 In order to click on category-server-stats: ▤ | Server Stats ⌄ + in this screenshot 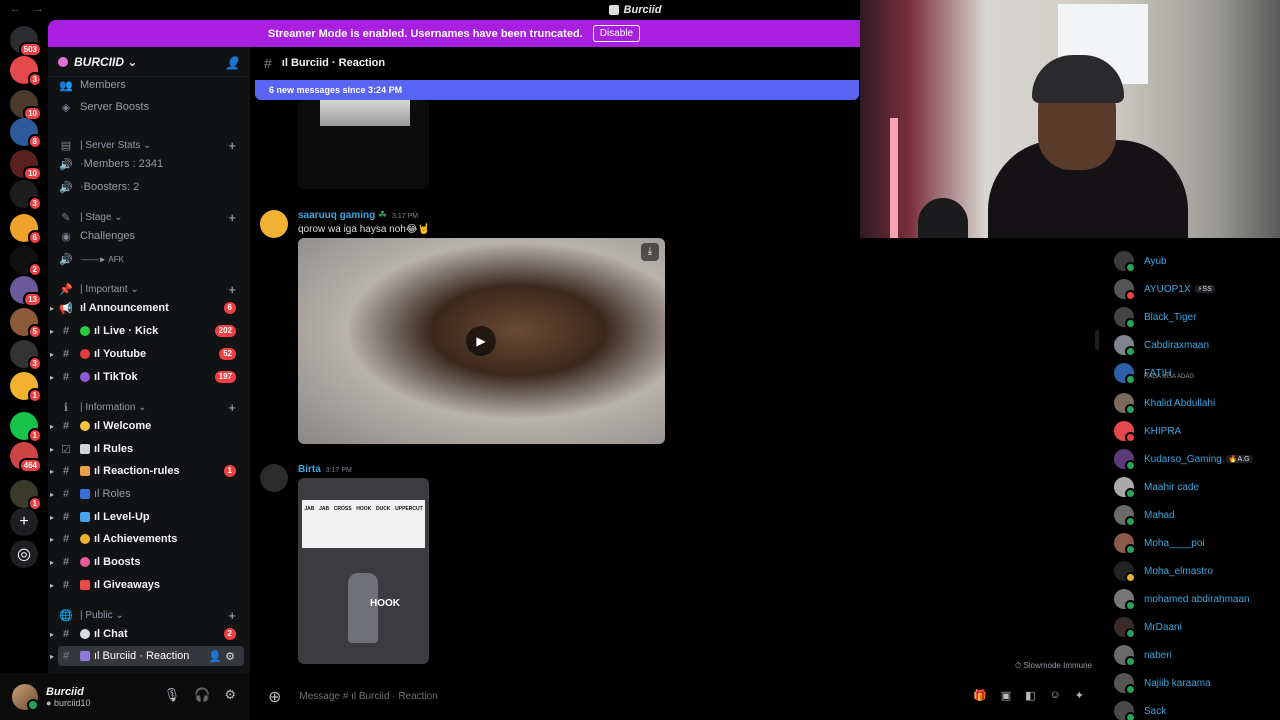, I will do `click(151, 145)`.